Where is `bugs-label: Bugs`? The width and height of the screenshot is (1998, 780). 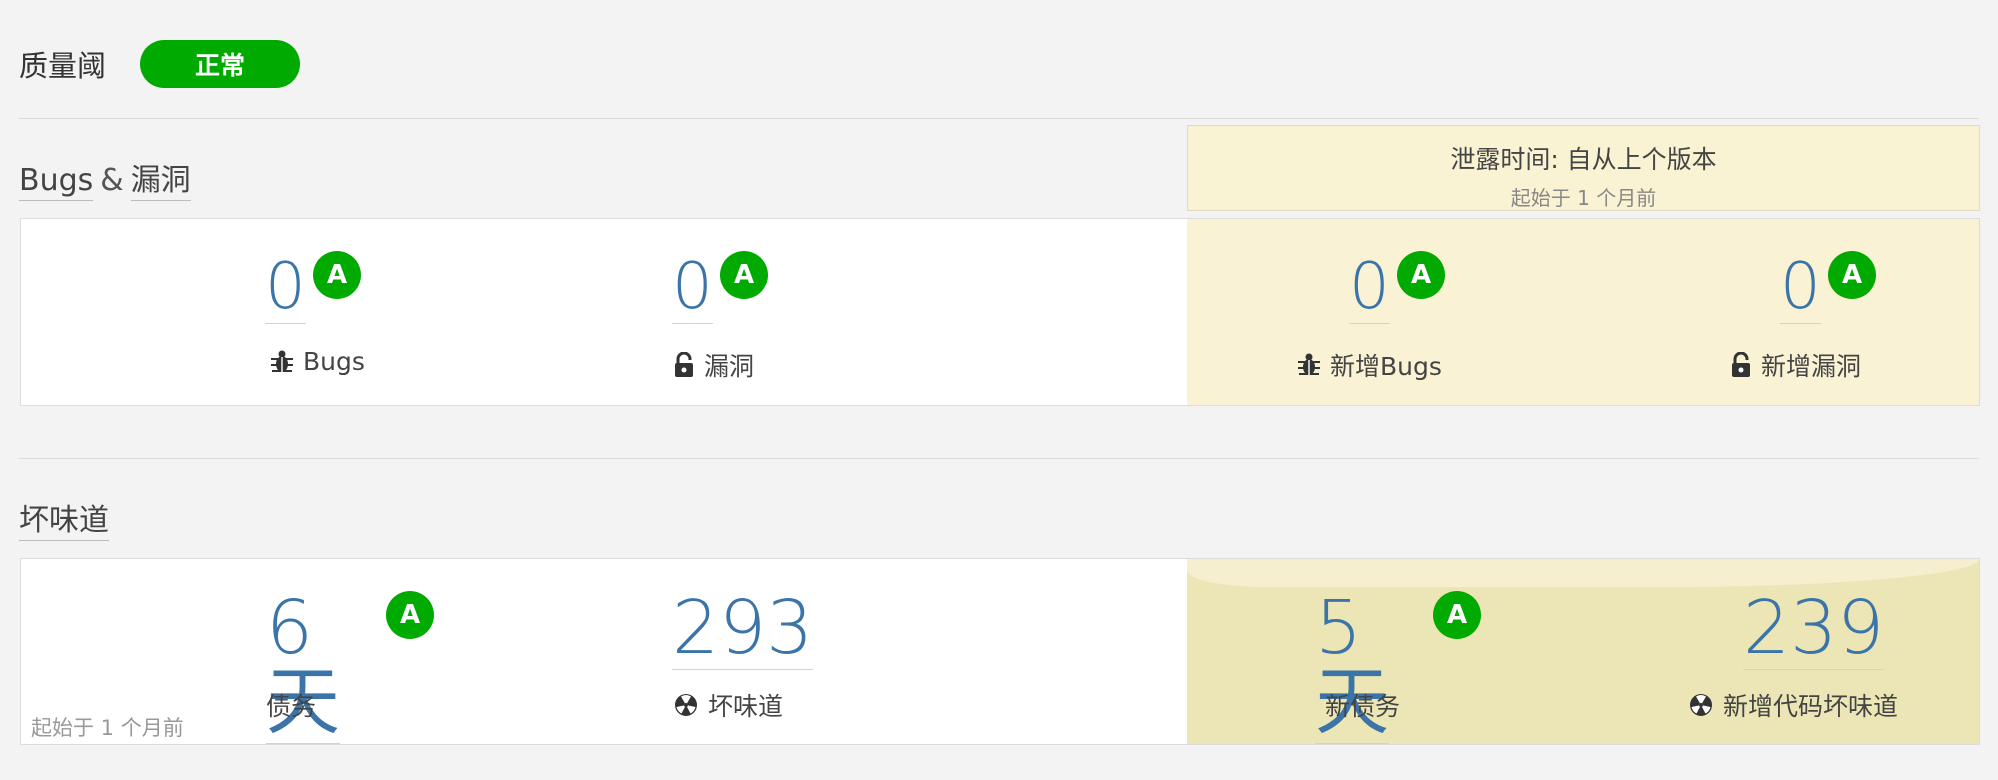 bugs-label: Bugs is located at coordinates (318, 361).